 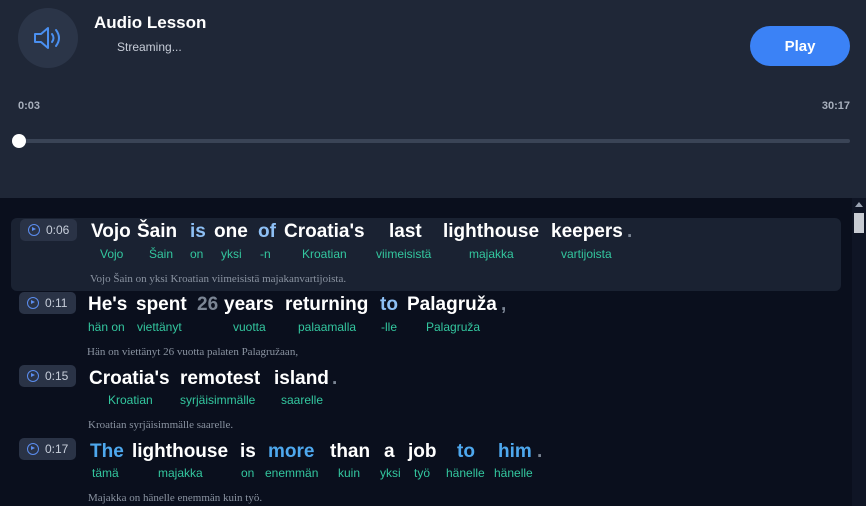 What do you see at coordinates (404, 254) in the screenshot?
I see `gloss: viimeisistä` at bounding box center [404, 254].